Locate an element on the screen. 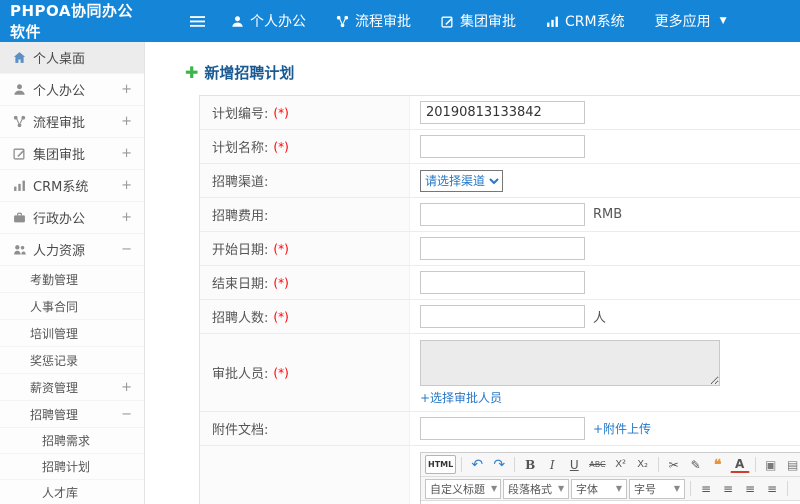 The image size is (800, 504). top-navbar: PHPOA协同办公软件 个人办公 流程审批 集团审批 CRM系统 更多应用 ▼ is located at coordinates (400, 21).